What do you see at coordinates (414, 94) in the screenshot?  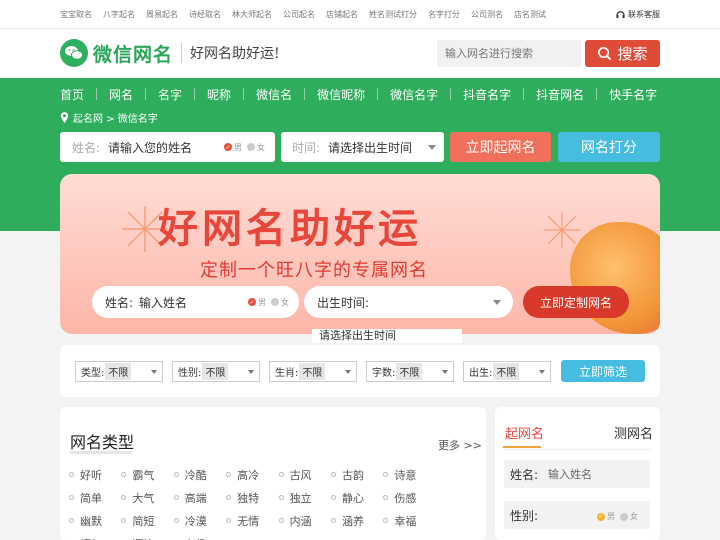 I see `nav-item: 微信名字` at bounding box center [414, 94].